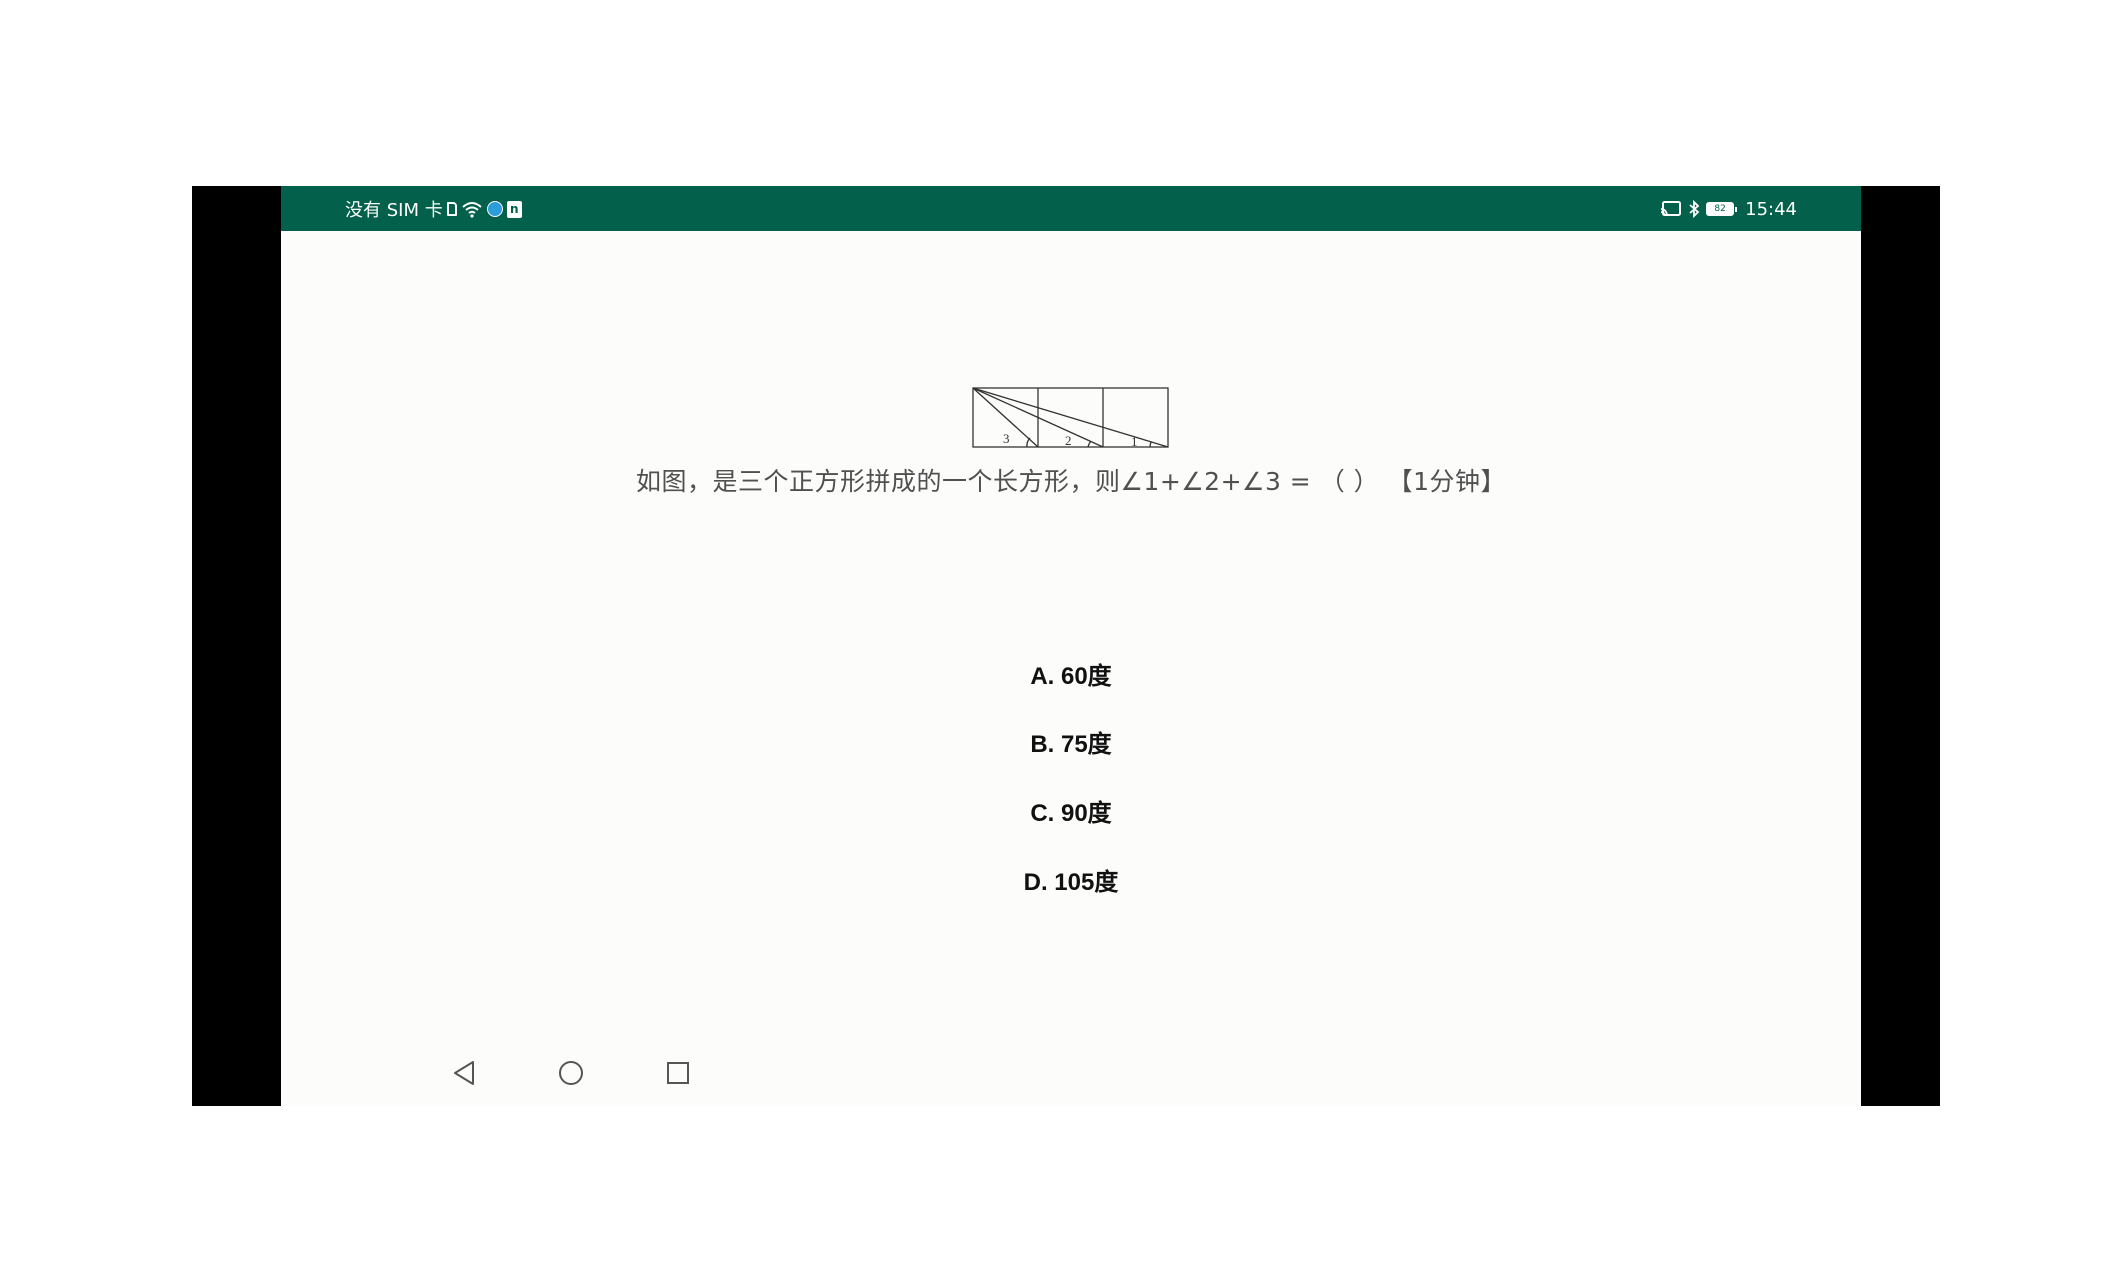 Image resolution: width=2120 pixels, height=1280 pixels. What do you see at coordinates (1071, 481) in the screenshot?
I see `question-text: 如图，是三个正方形拼成的一个长方形，则∠1+∠2+∠3 = （ ） 【1分钟】` at bounding box center [1071, 481].